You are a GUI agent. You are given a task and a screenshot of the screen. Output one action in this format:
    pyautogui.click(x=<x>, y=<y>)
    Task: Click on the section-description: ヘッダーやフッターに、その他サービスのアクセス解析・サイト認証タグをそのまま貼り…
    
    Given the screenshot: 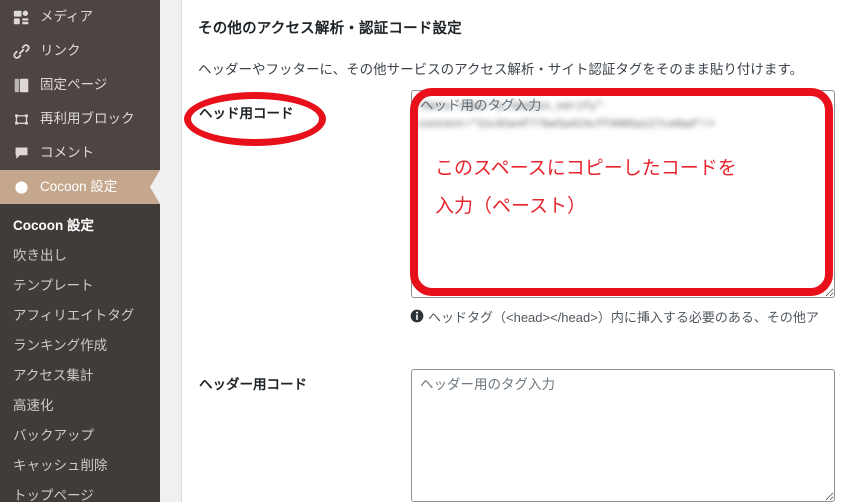 What is the action you would take?
    pyautogui.click(x=501, y=69)
    